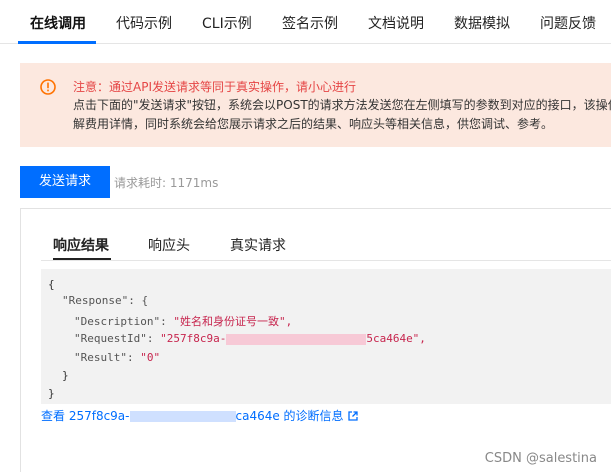 The width and height of the screenshot is (611, 472). What do you see at coordinates (214, 87) in the screenshot?
I see `warning-title: 注意：通过API发送请求等同于真实操作，请小心进行` at bounding box center [214, 87].